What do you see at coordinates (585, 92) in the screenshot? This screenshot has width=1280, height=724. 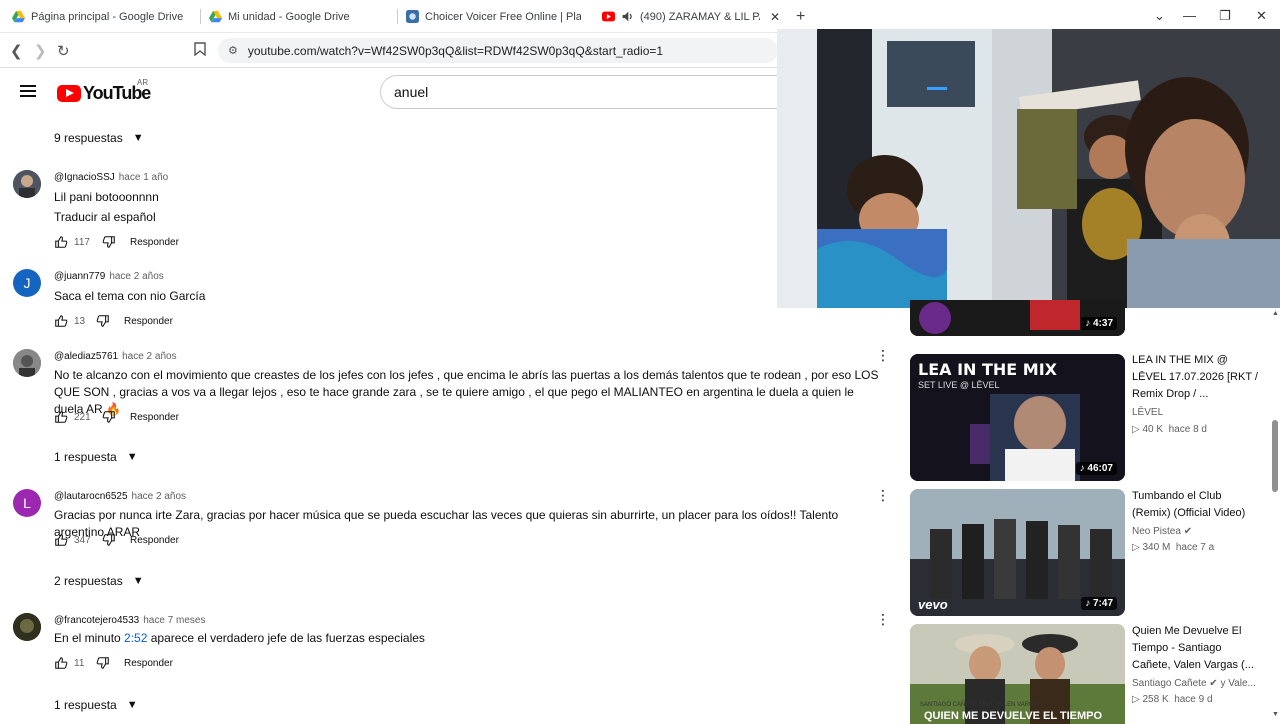 I see `search-input: anuel` at bounding box center [585, 92].